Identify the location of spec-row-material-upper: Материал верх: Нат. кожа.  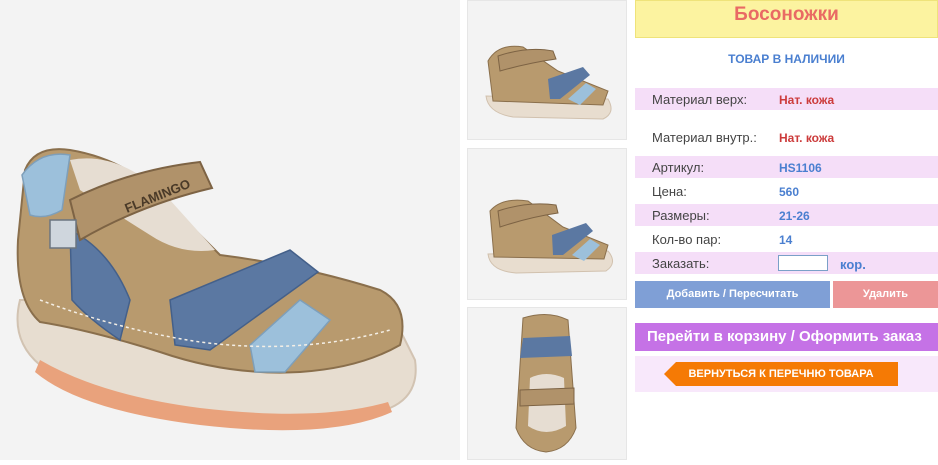
(786, 99).